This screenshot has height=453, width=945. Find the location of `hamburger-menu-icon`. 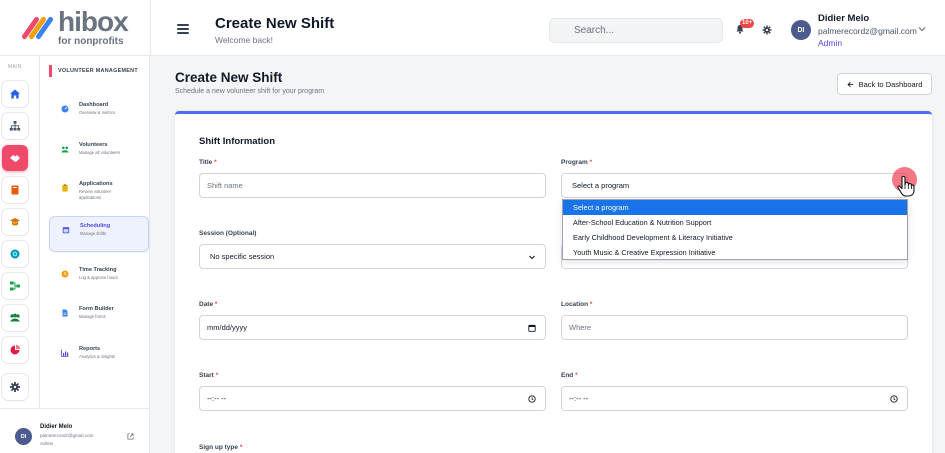

hamburger-menu-icon is located at coordinates (183, 29).